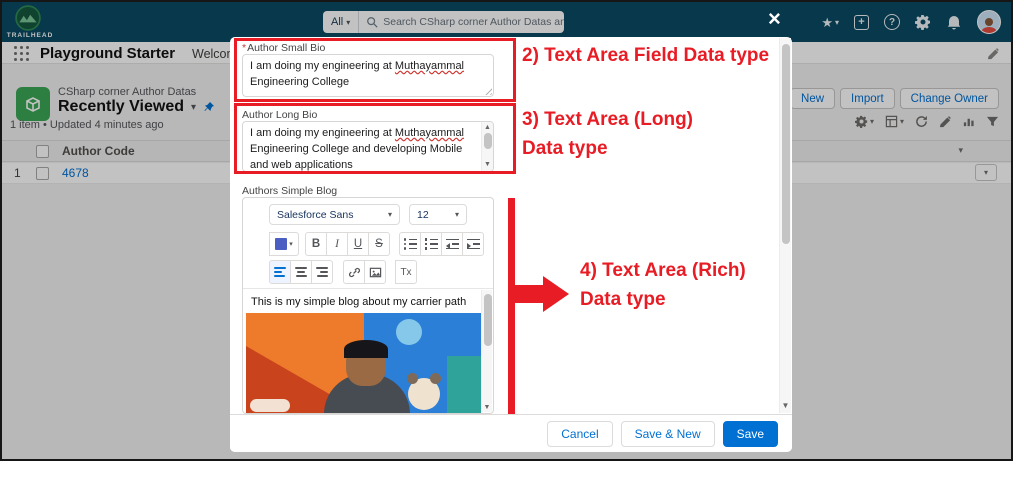 This screenshot has width=1024, height=482. I want to click on italic-button: I, so click(337, 244).